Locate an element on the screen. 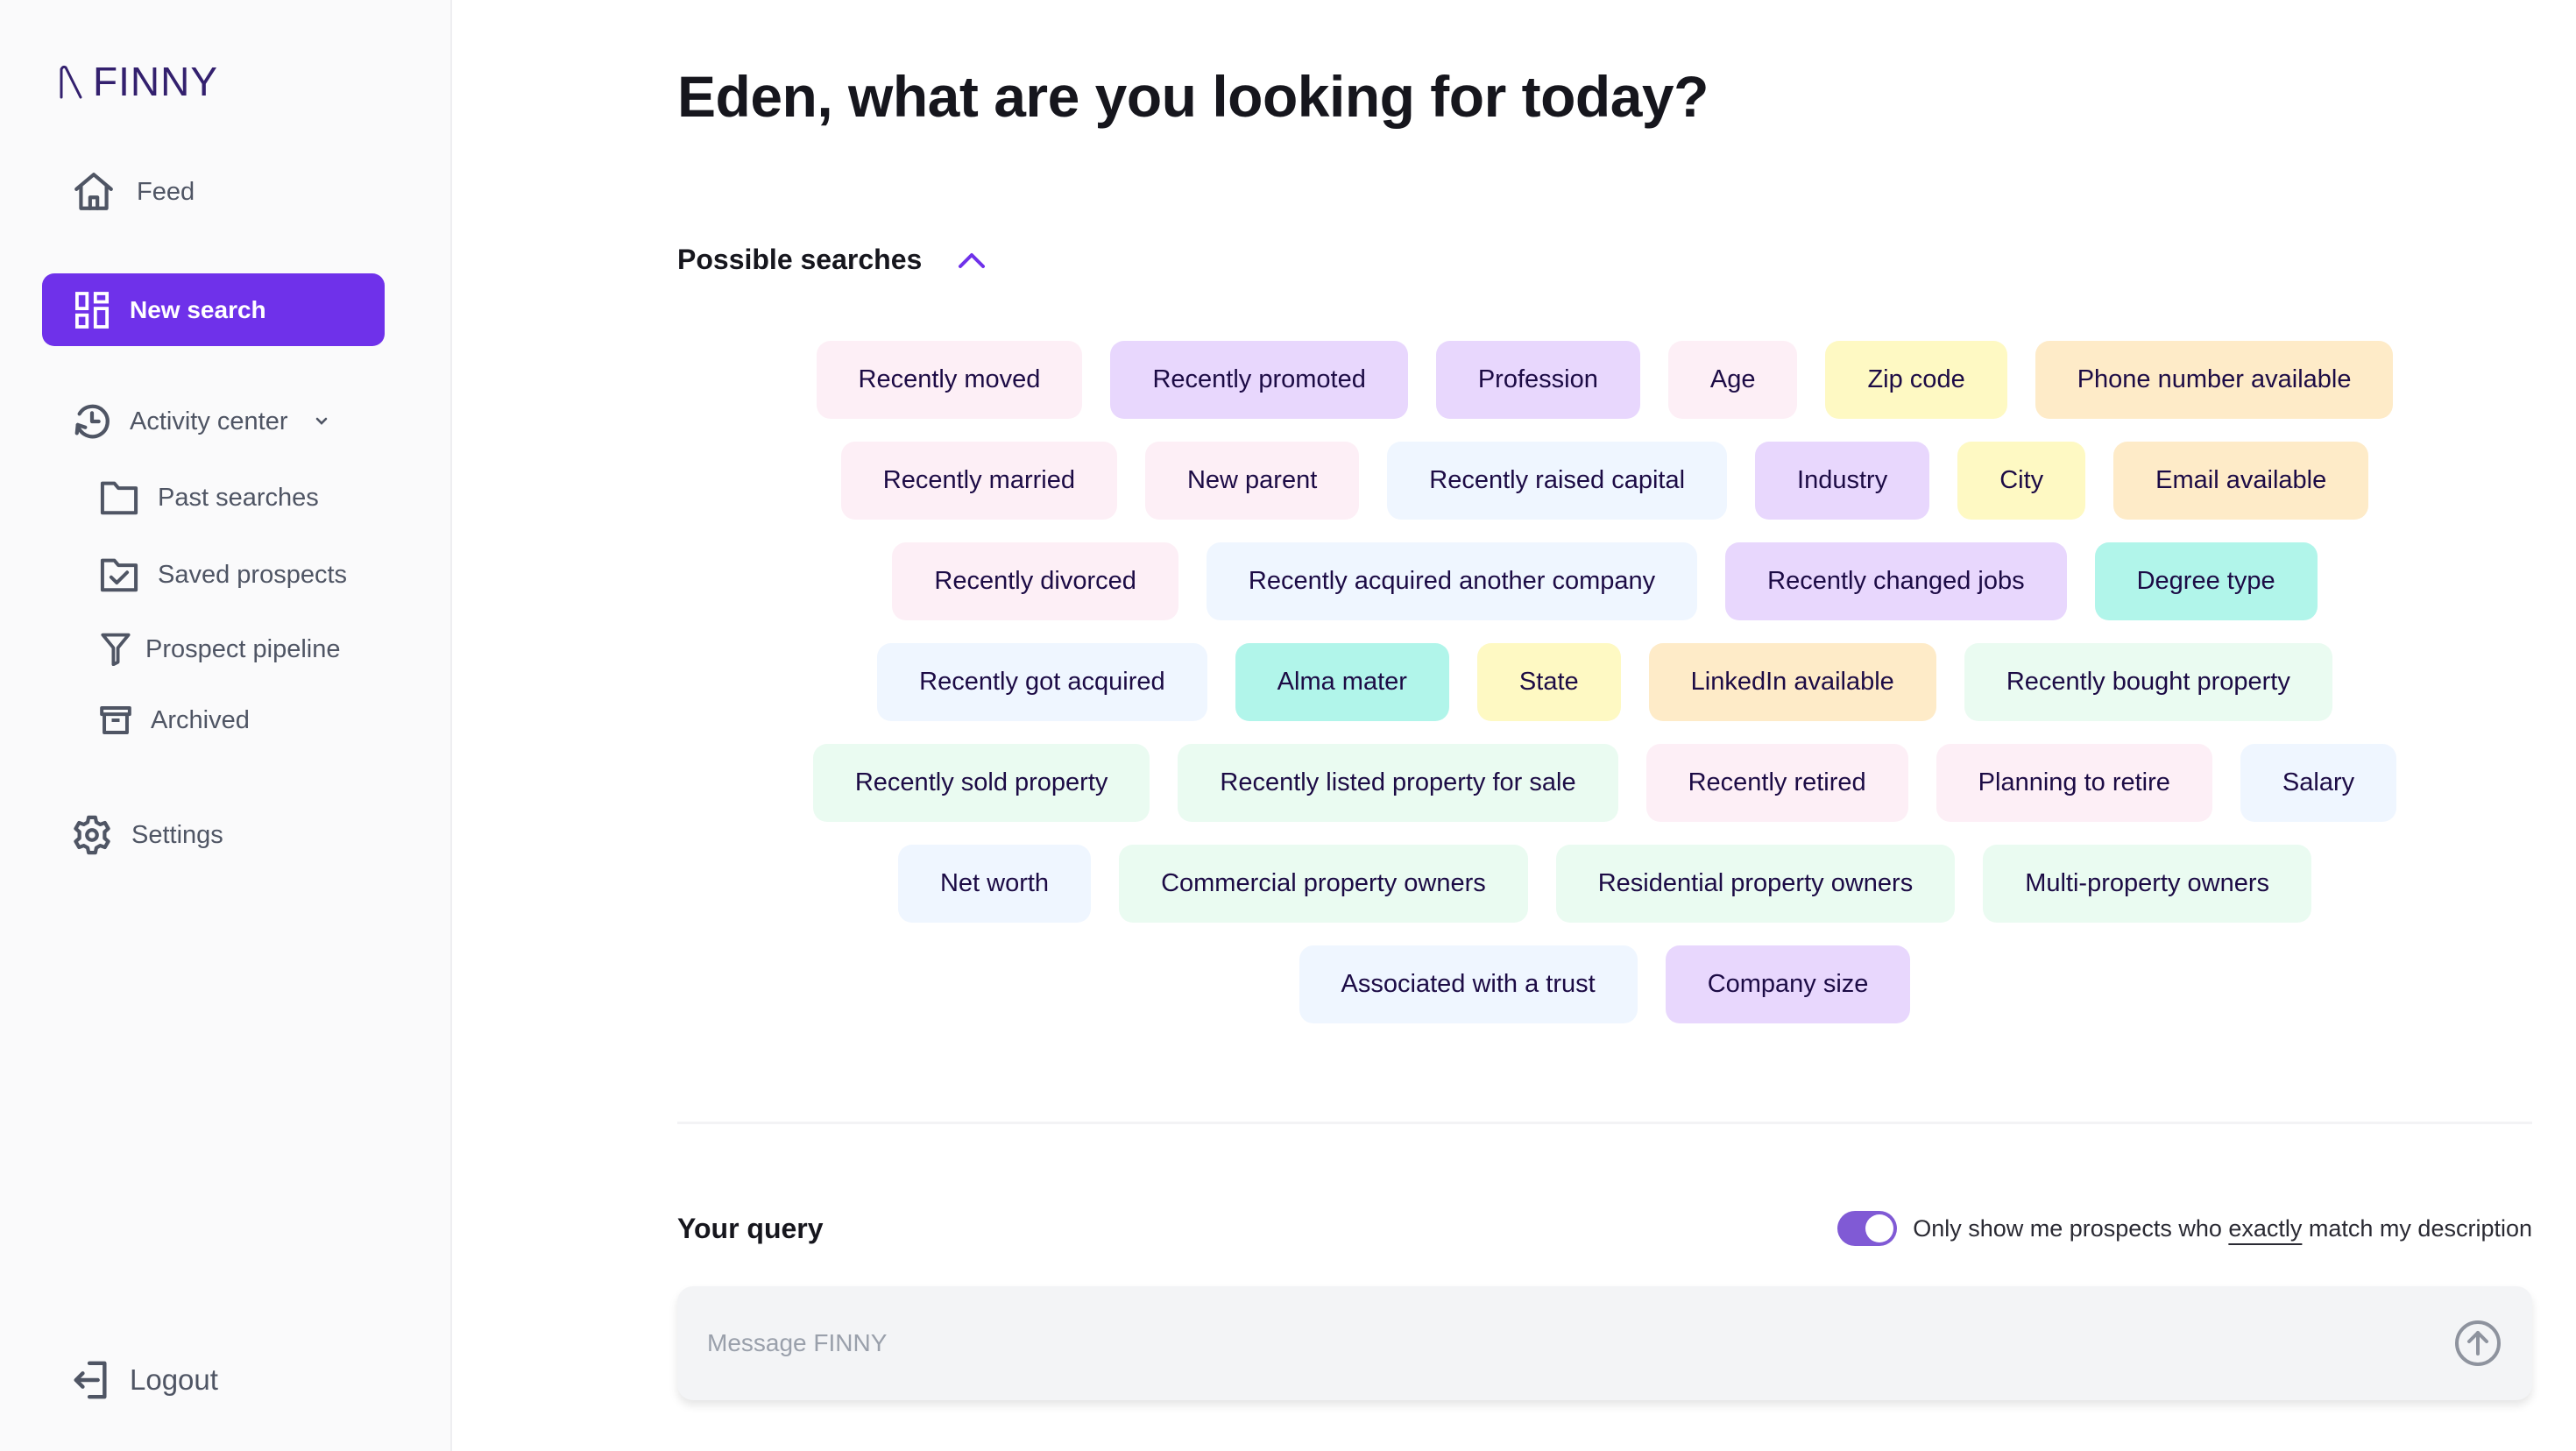 The height and width of the screenshot is (1451, 2576). label-text: Only show me prospects who is located at coordinates (2071, 1228).